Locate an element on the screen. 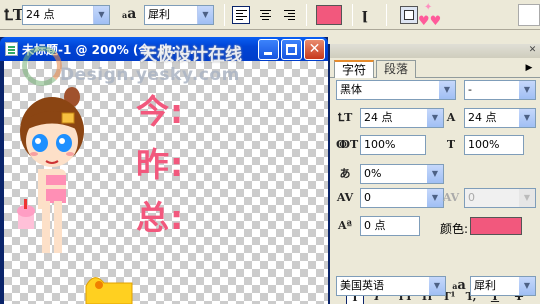 The height and width of the screenshot is (304, 540). maximize-button is located at coordinates (291, 49).